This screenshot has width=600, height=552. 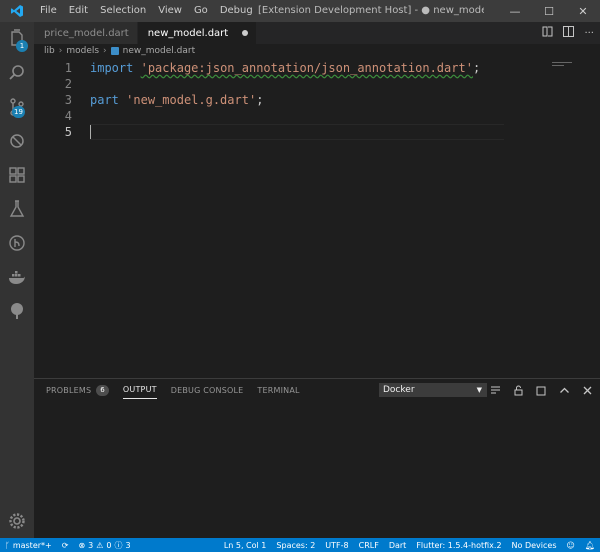 I want to click on docker-icon, so click(x=17, y=277).